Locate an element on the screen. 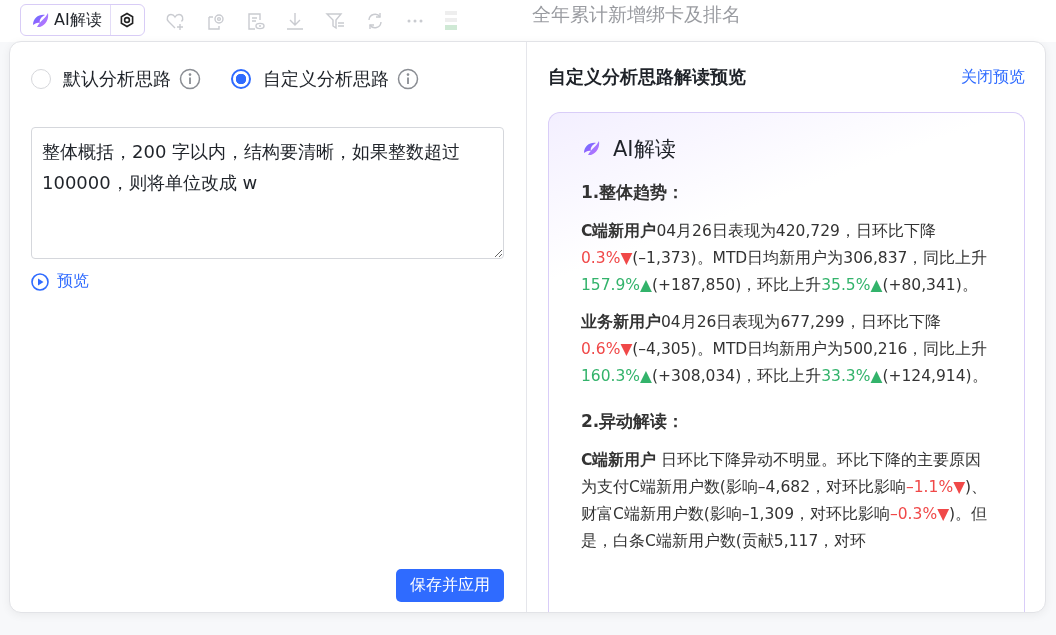  play-icon is located at coordinates (40, 281).